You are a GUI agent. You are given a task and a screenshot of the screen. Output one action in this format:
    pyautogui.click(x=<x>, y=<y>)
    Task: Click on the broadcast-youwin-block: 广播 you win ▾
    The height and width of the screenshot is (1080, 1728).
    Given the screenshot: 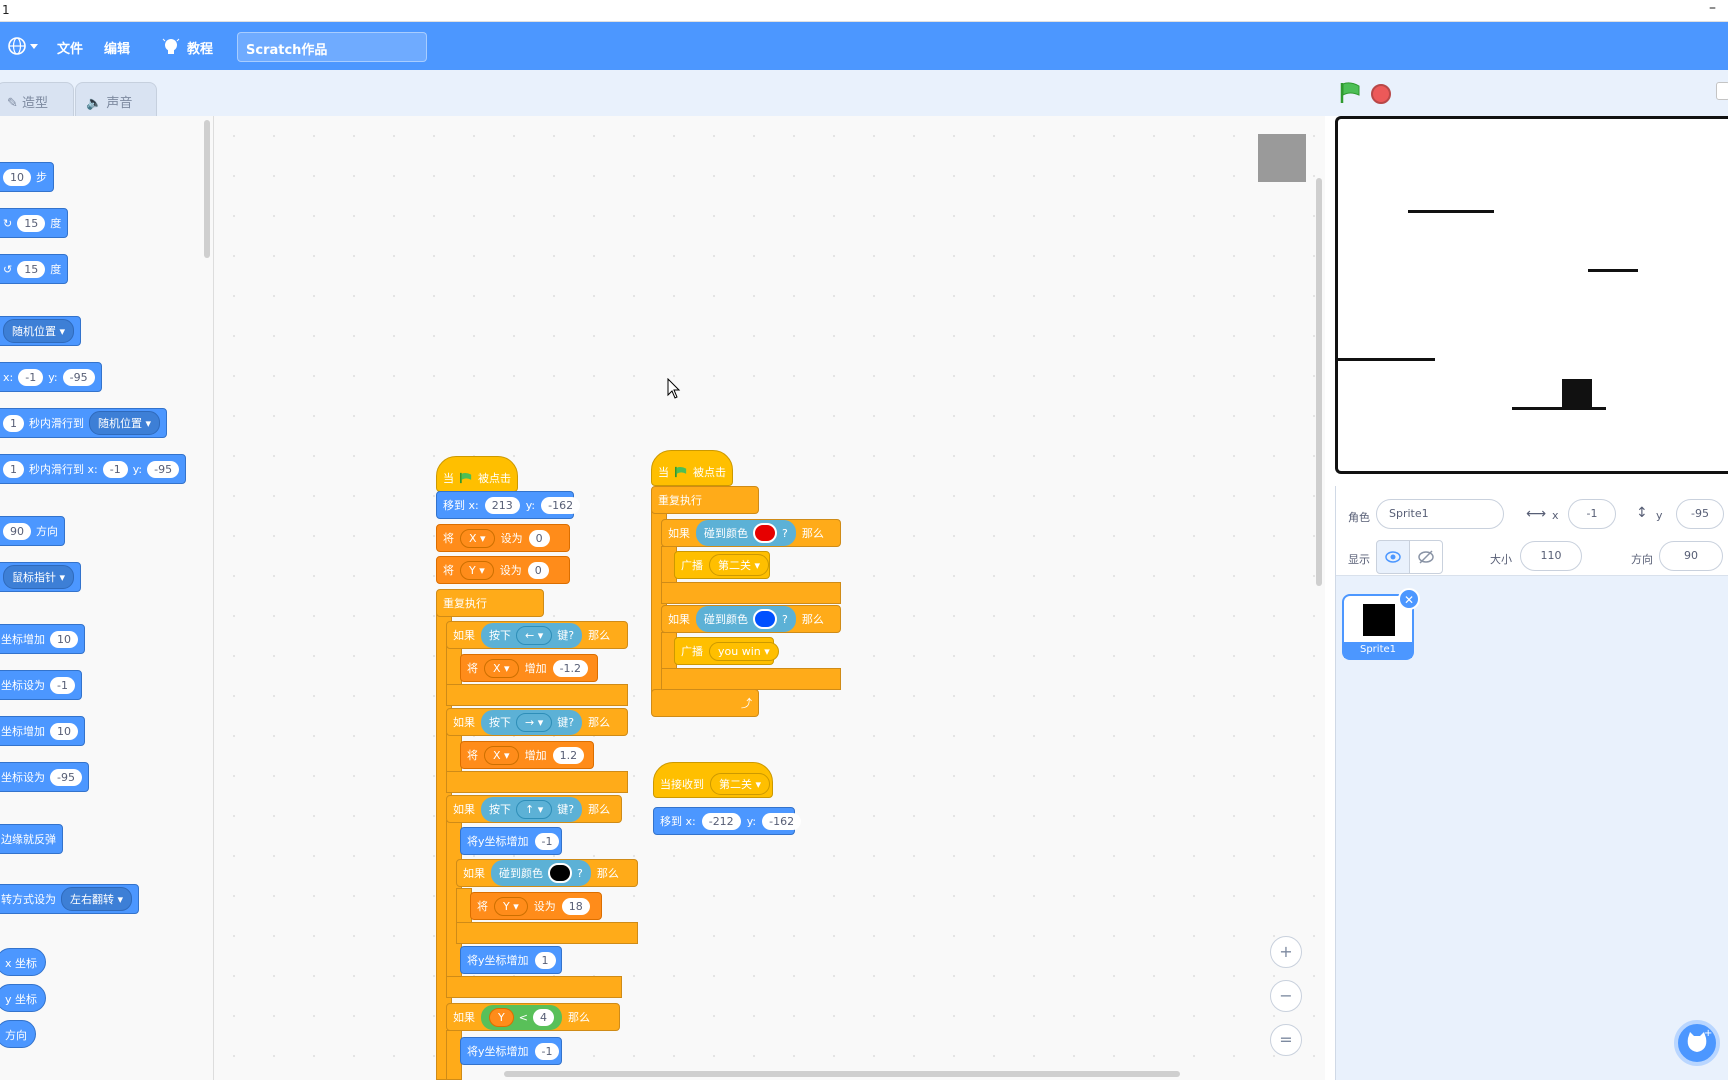 What is the action you would take?
    pyautogui.click(x=726, y=651)
    